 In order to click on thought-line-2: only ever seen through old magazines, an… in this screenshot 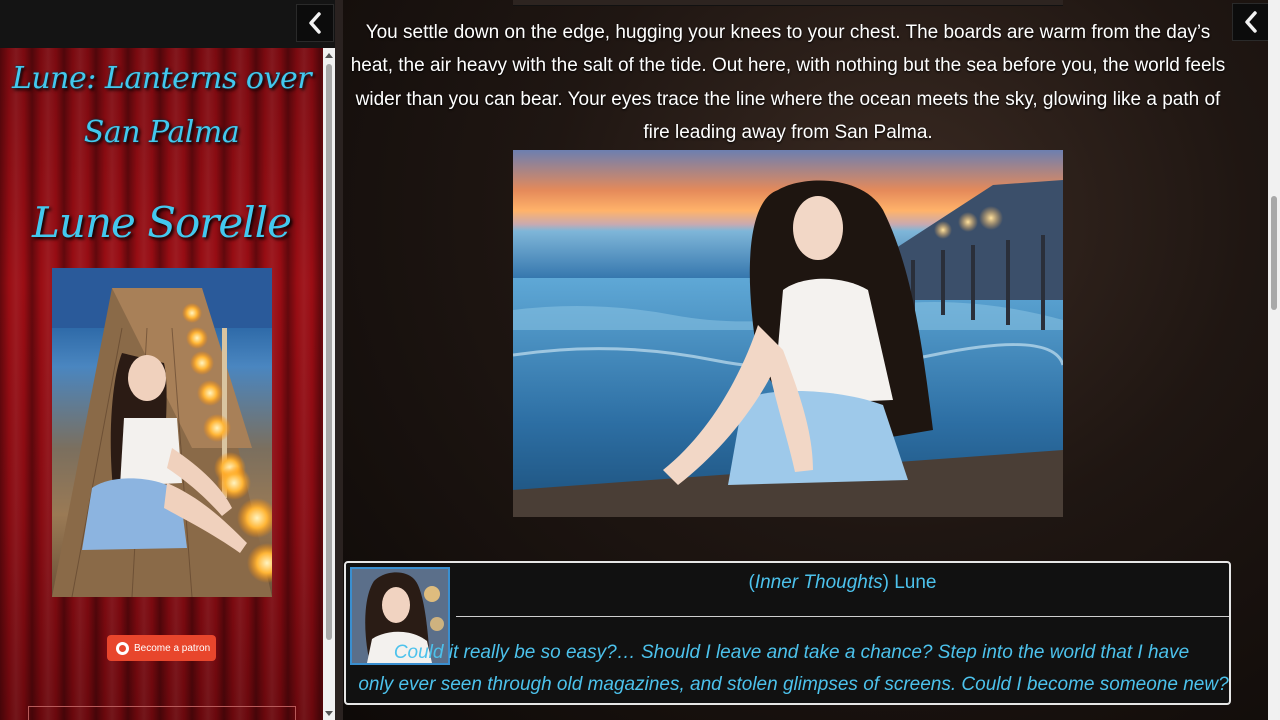, I will do `click(793, 684)`.